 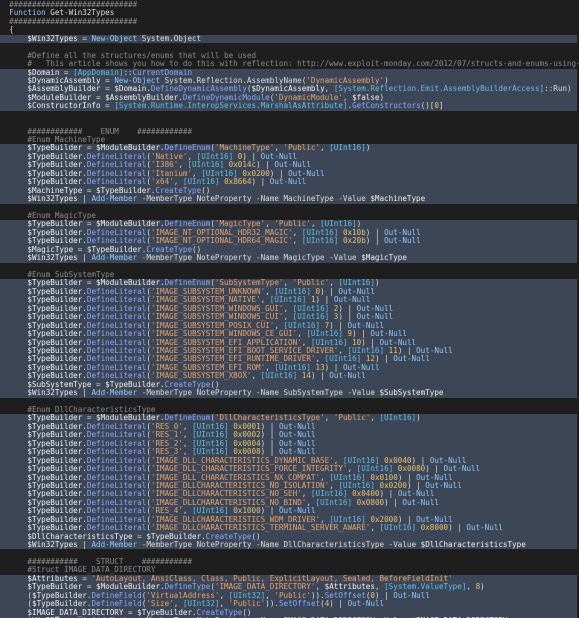 What do you see at coordinates (473, 544) in the screenshot?
I see `code-token: $DllCharacteristicsType` at bounding box center [473, 544].